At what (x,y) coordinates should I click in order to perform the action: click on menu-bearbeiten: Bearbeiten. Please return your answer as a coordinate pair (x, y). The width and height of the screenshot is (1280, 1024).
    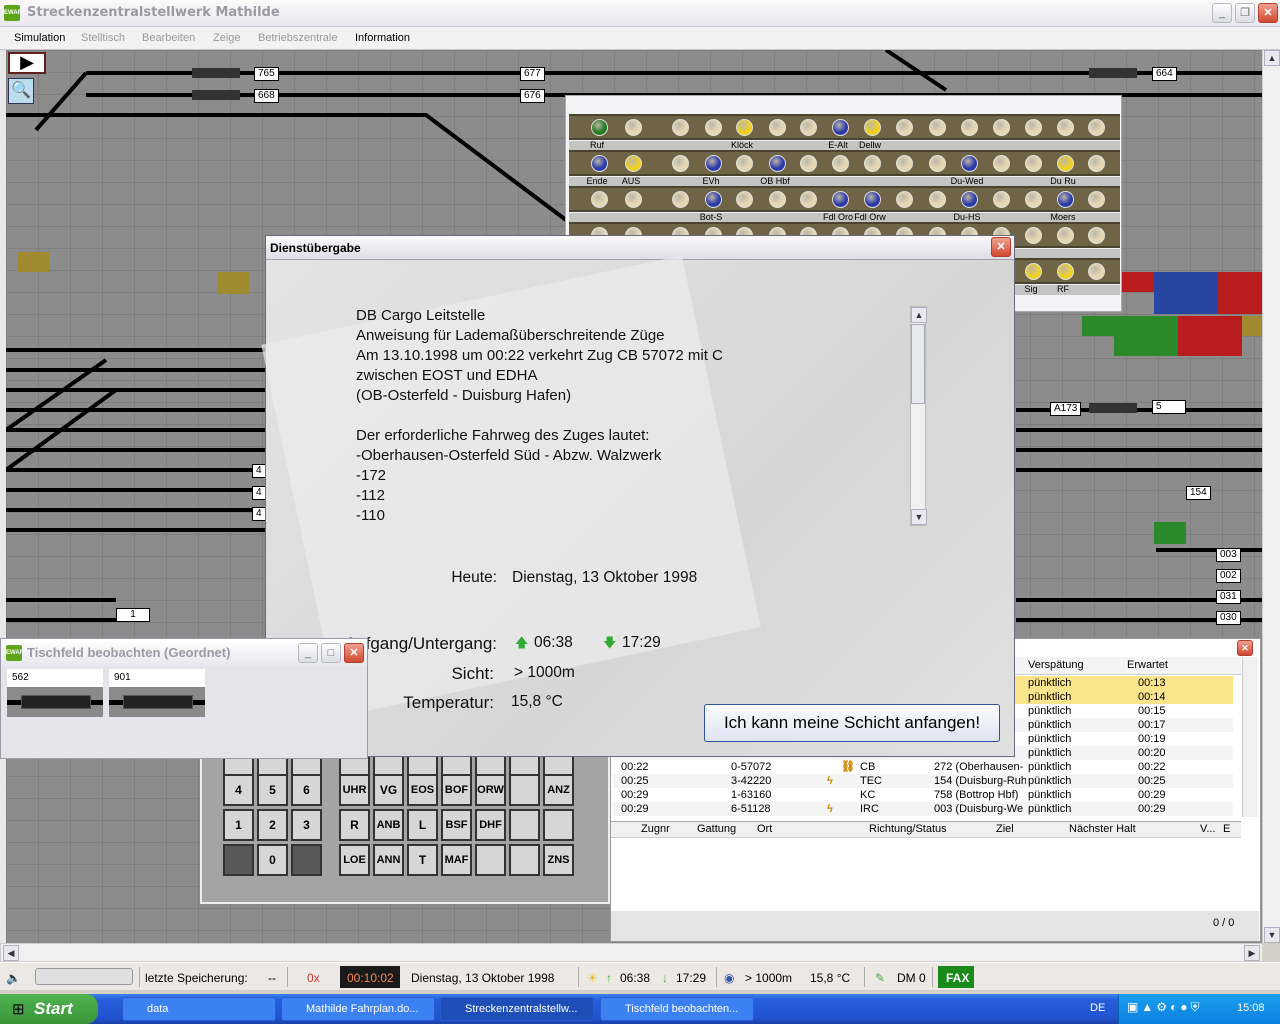
    Looking at the image, I should click on (168, 38).